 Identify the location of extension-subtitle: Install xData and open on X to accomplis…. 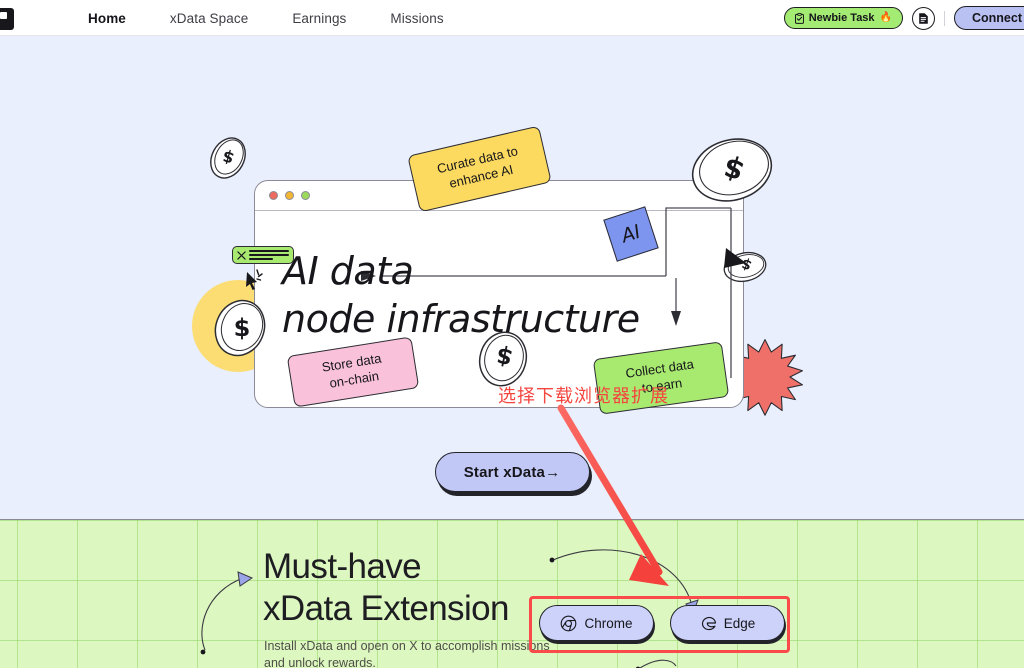
(407, 653).